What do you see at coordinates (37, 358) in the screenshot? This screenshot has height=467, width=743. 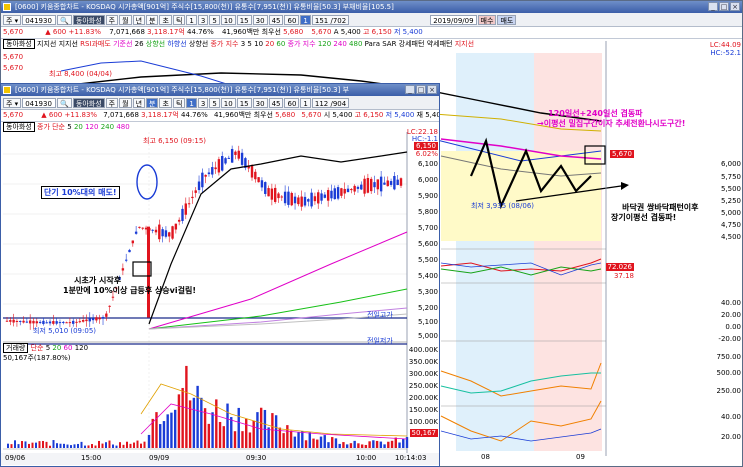 I see `vol-info: 50,167주(187.80%)` at bounding box center [37, 358].